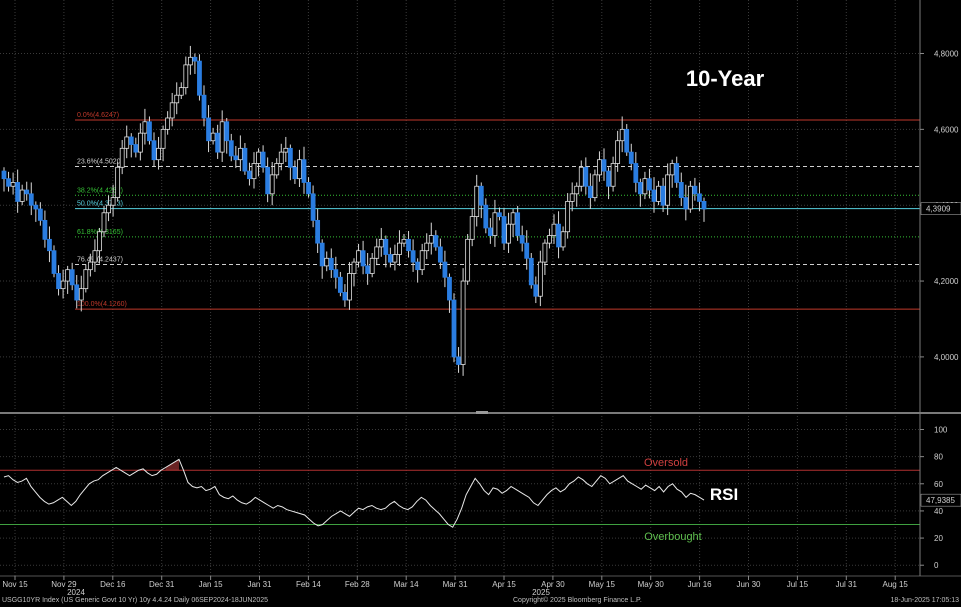  Describe the element at coordinates (946, 129) in the screenshot. I see `y-tick-label-price: 4,6000` at that location.